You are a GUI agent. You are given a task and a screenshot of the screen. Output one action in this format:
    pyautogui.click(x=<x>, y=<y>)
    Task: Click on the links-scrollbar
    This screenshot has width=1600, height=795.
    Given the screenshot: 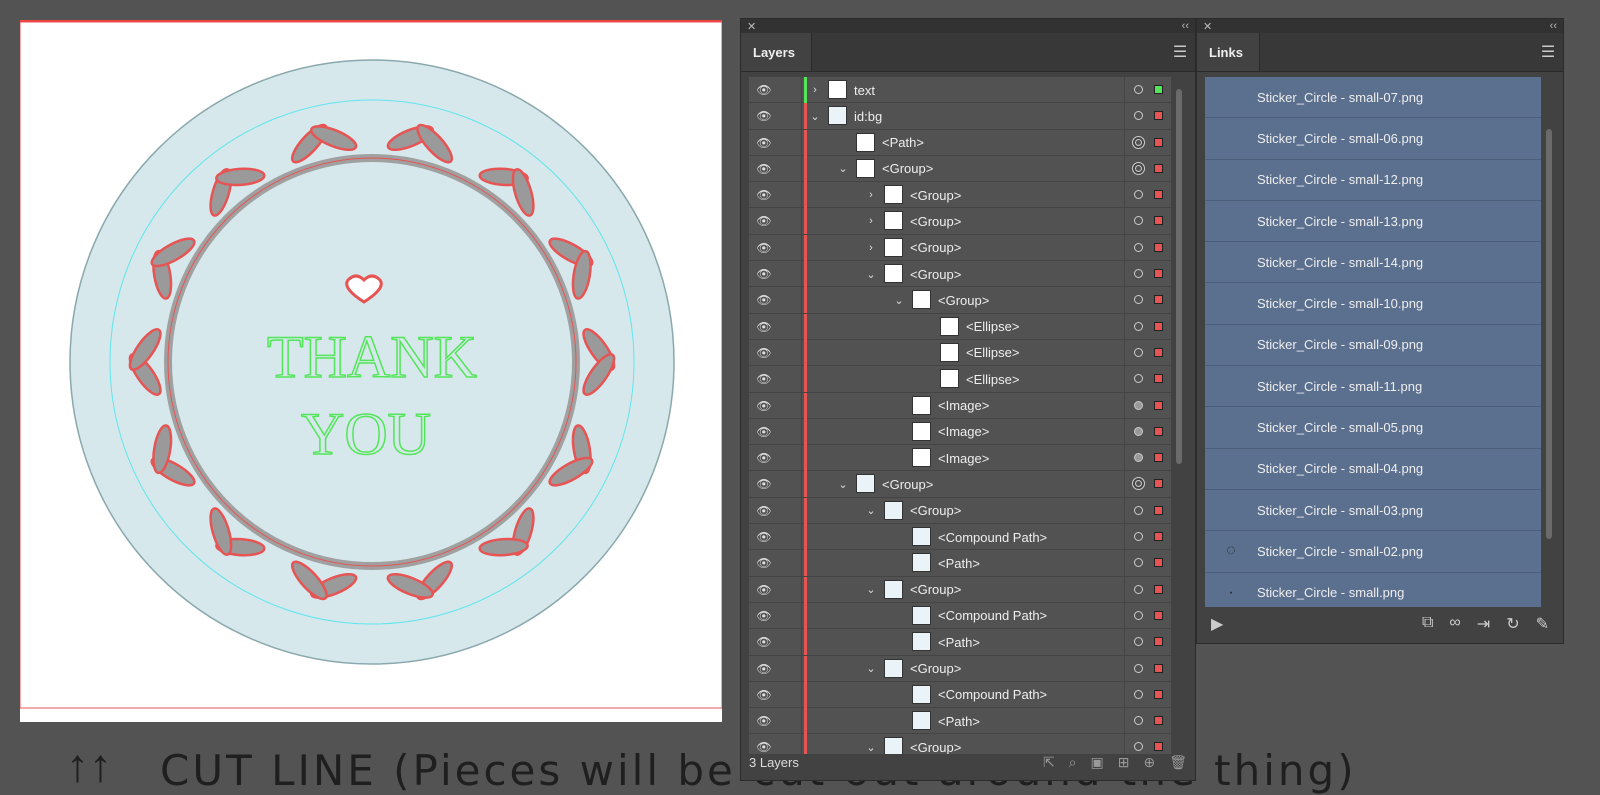 What is the action you would take?
    pyautogui.click(x=1549, y=342)
    